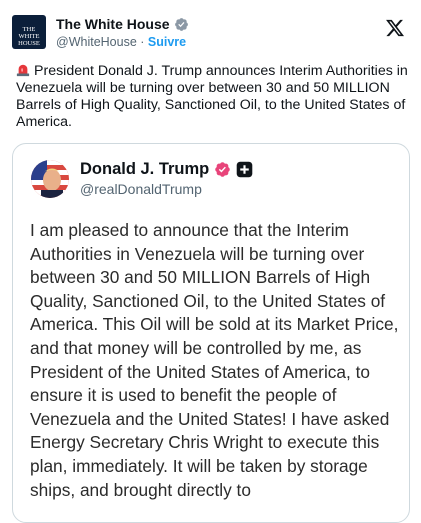 Image resolution: width=421 pixels, height=523 pixels. Describe the element at coordinates (23, 70) in the screenshot. I see `siren-emoji-icon` at that location.